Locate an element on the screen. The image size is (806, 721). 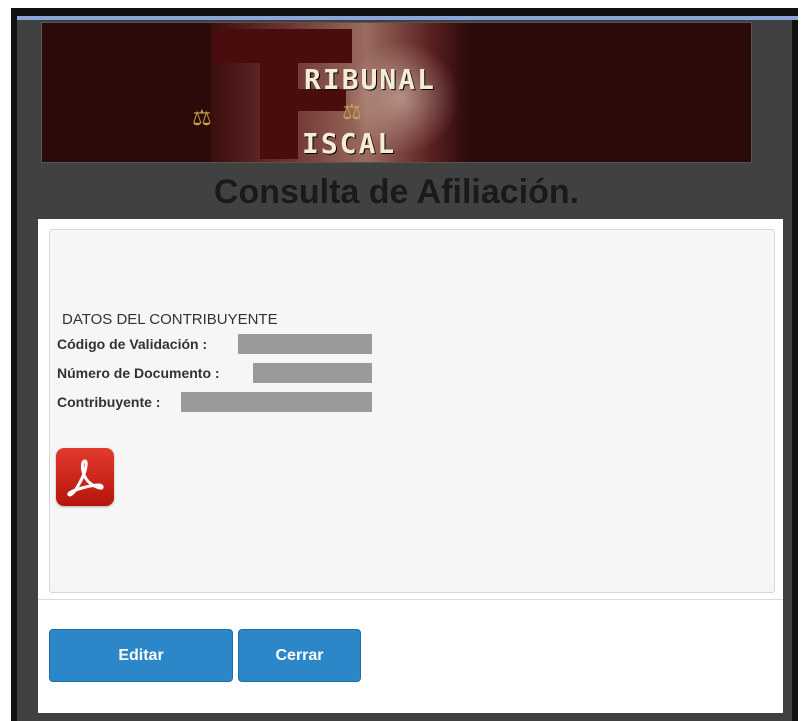
field-codigo-validacion: Código de Validación : is located at coordinates (132, 344).